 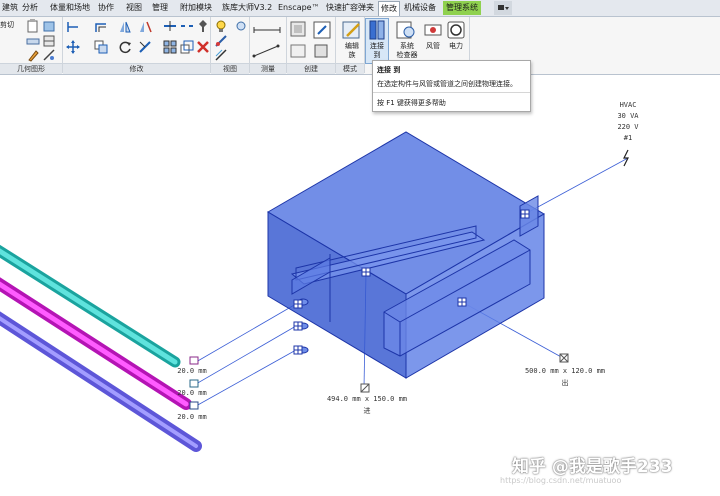 I want to click on tab-analyze: 分析, so click(x=30, y=8).